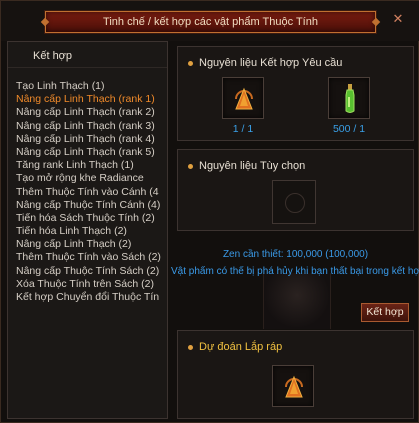  Describe the element at coordinates (91, 297) in the screenshot. I see `recipe-item: Kết hợp Chuyển đổi Thuộc Tín` at that location.